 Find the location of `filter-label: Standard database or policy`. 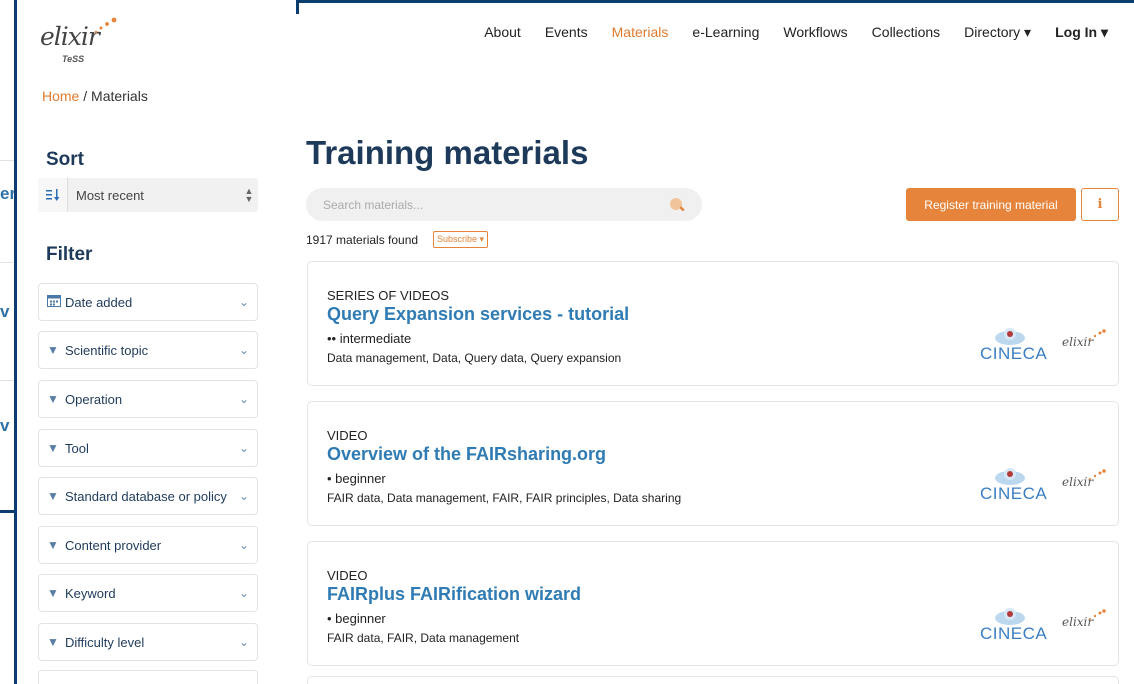

filter-label: Standard database or policy is located at coordinates (146, 496).